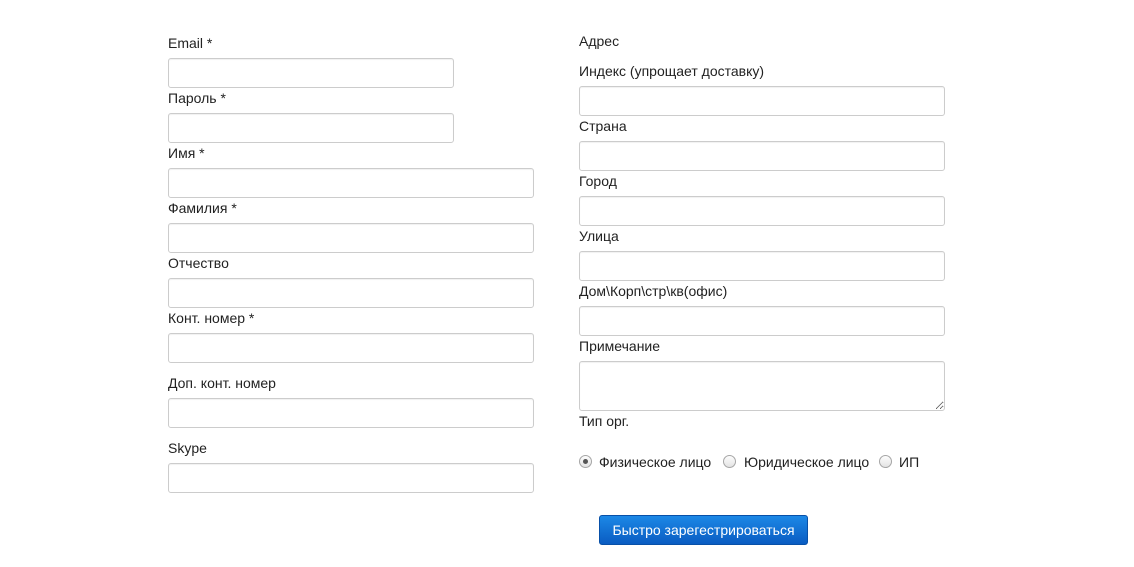 The height and width of the screenshot is (567, 1134). Describe the element at coordinates (190, 43) in the screenshot. I see `email-label: Email *` at that location.